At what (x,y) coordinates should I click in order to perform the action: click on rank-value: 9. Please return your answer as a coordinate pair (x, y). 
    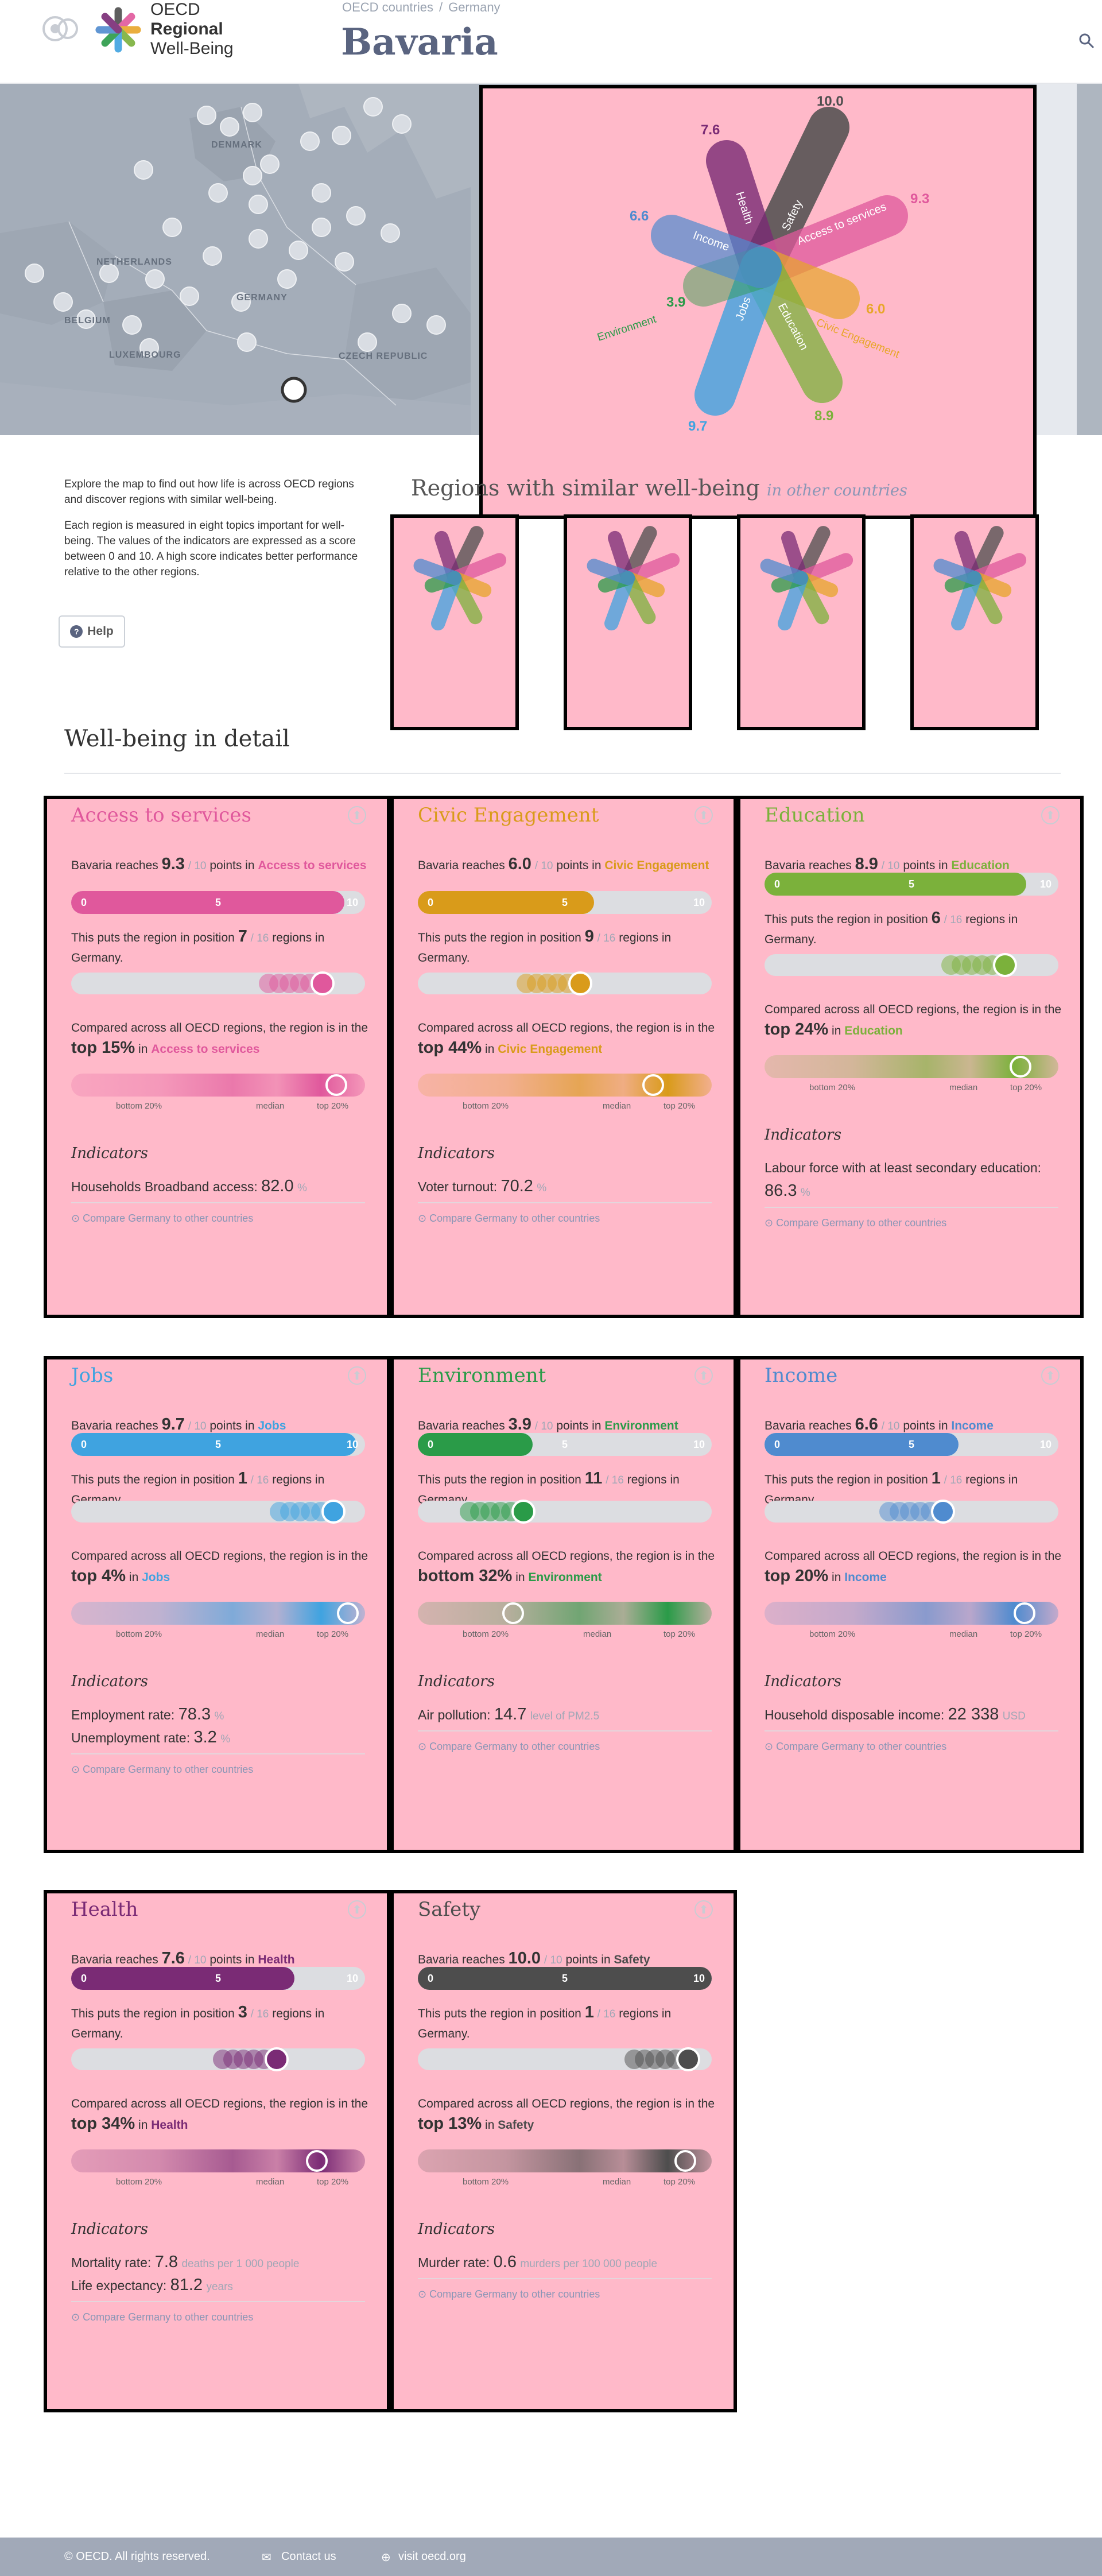
    Looking at the image, I should click on (589, 936).